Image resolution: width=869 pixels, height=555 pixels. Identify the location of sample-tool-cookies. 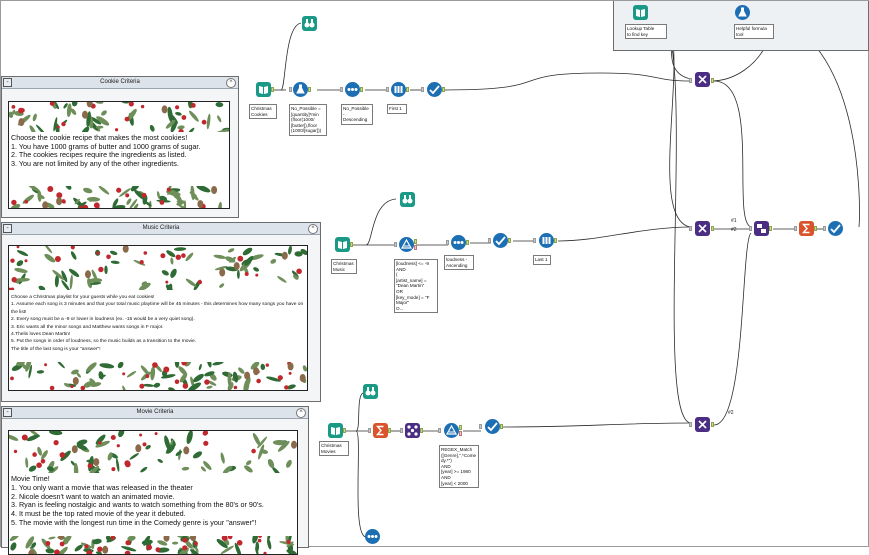
(398, 89).